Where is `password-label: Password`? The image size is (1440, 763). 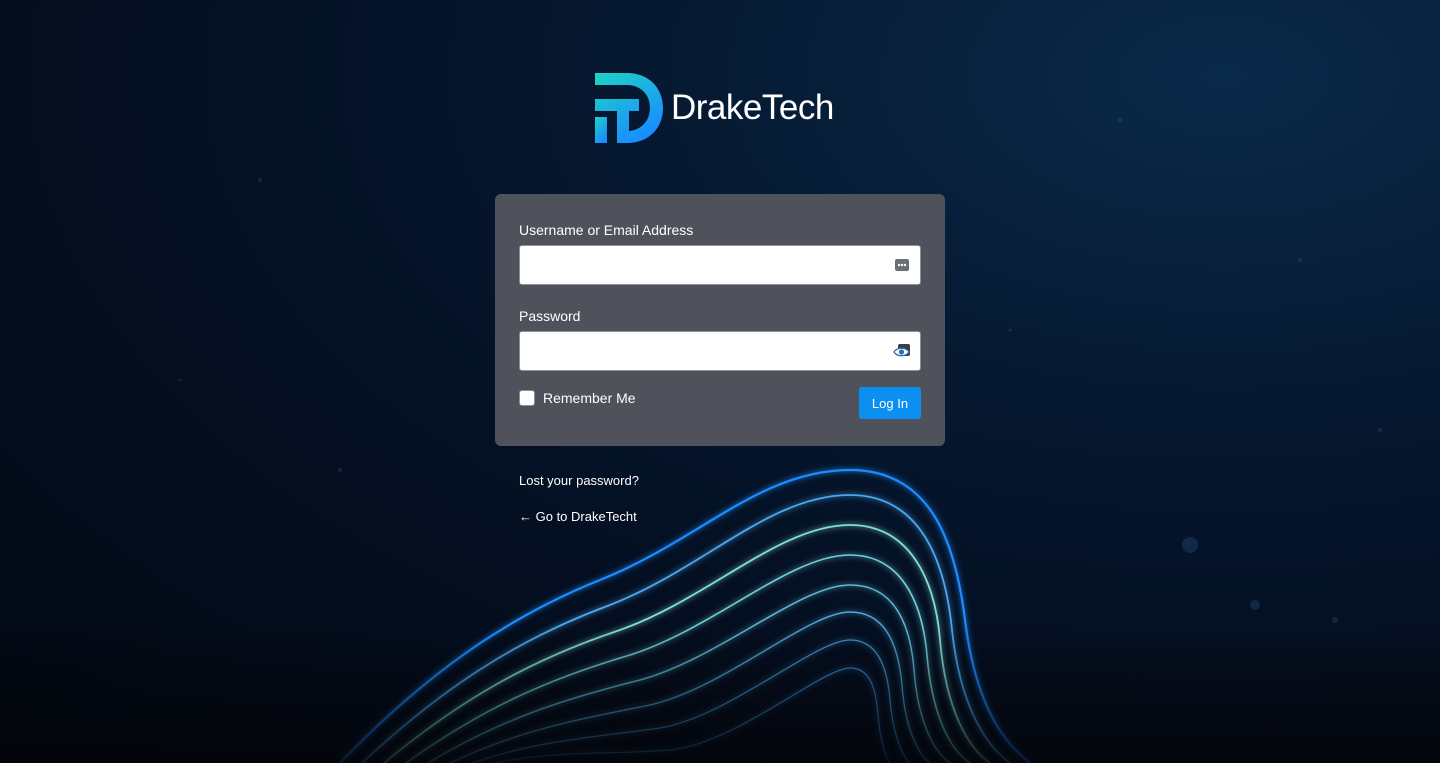 password-label: Password is located at coordinates (550, 316).